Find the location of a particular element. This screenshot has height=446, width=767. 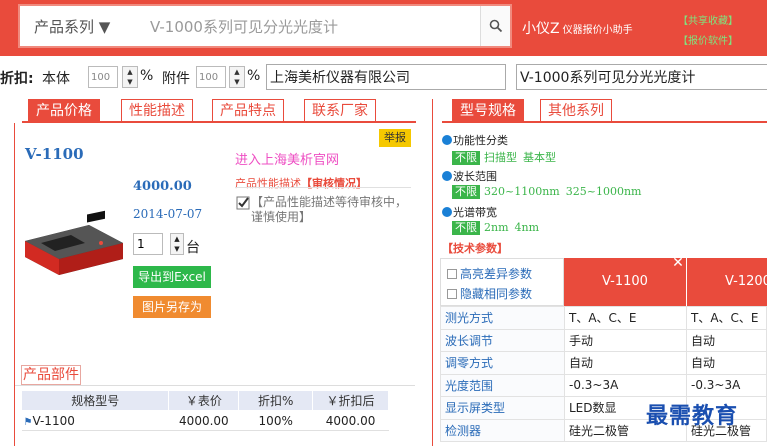

table-row: 光度范围 -0.3~3A -0.3~3A is located at coordinates (603, 385).